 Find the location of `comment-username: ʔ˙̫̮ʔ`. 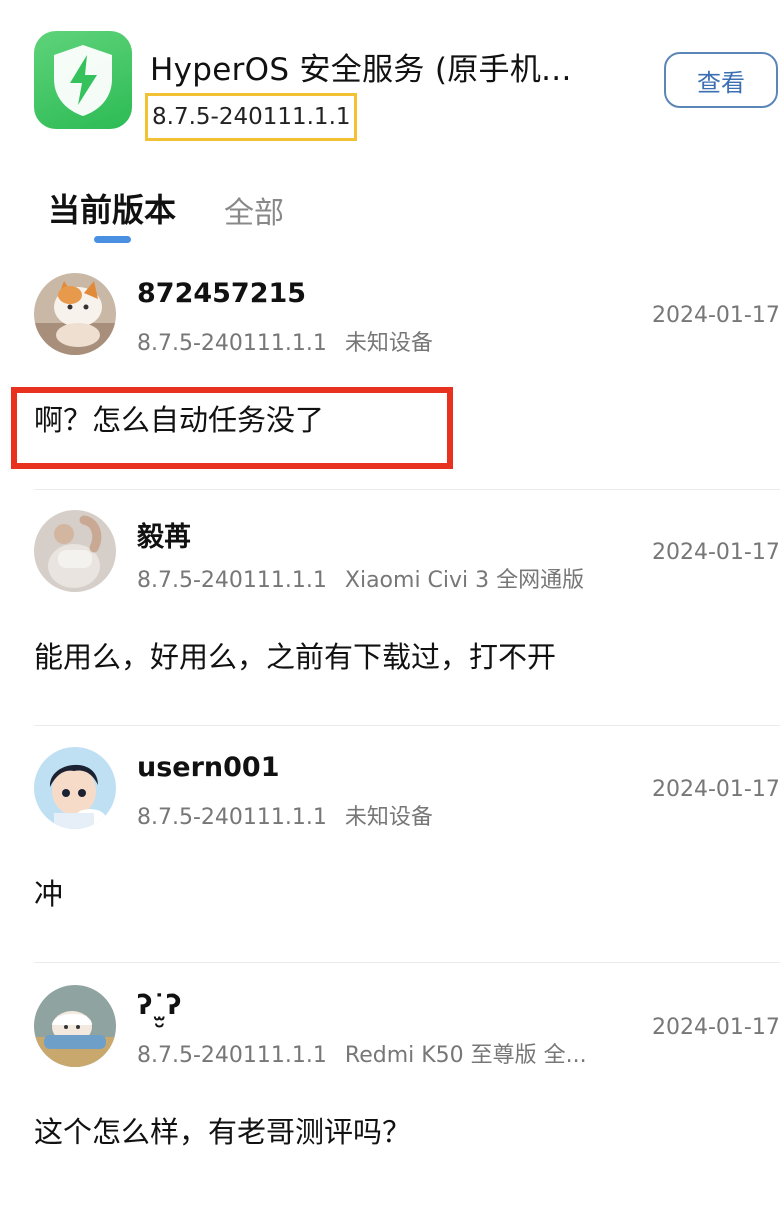

comment-username: ʔ˙̫̮ʔ is located at coordinates (159, 1005).